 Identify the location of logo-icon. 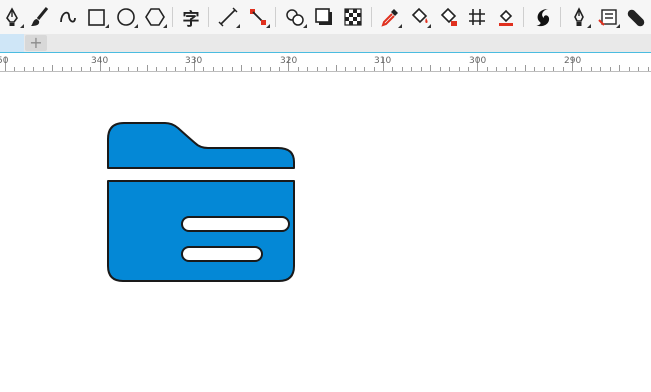
(543, 17).